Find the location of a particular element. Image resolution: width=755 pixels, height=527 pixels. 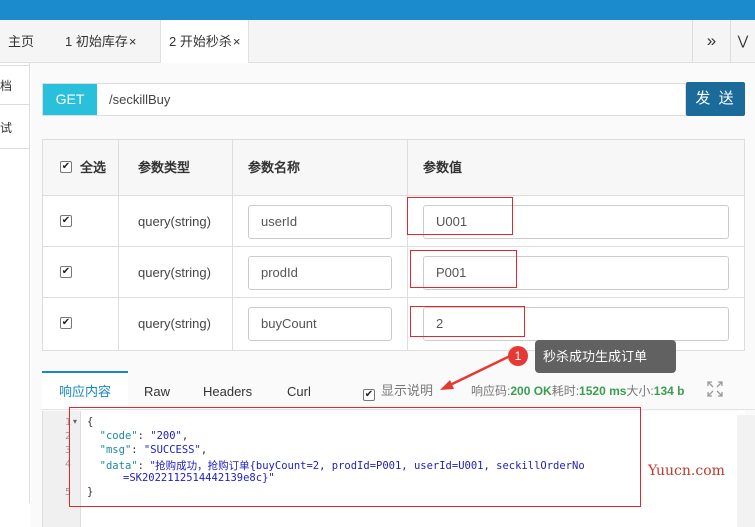

time-value: 1520 ms is located at coordinates (603, 391).